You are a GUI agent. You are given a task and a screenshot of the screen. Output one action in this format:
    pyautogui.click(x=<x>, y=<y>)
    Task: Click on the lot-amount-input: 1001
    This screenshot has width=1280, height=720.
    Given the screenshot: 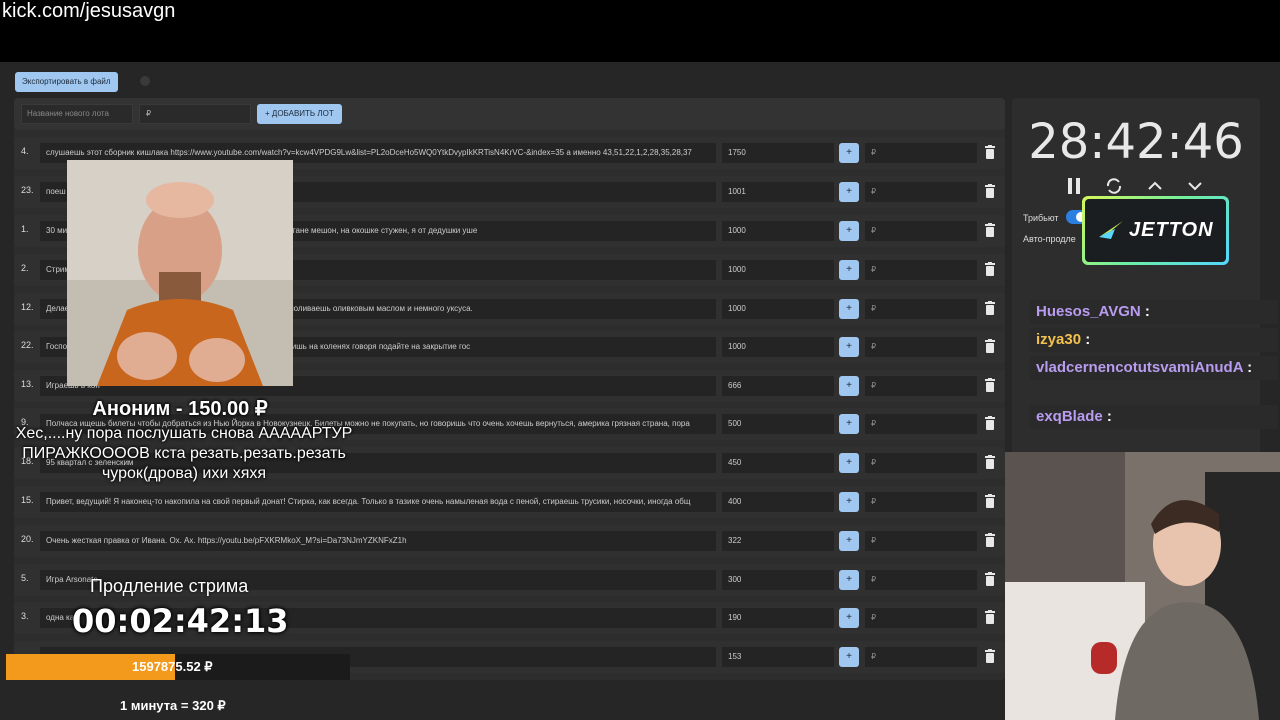 What is the action you would take?
    pyautogui.click(x=778, y=192)
    